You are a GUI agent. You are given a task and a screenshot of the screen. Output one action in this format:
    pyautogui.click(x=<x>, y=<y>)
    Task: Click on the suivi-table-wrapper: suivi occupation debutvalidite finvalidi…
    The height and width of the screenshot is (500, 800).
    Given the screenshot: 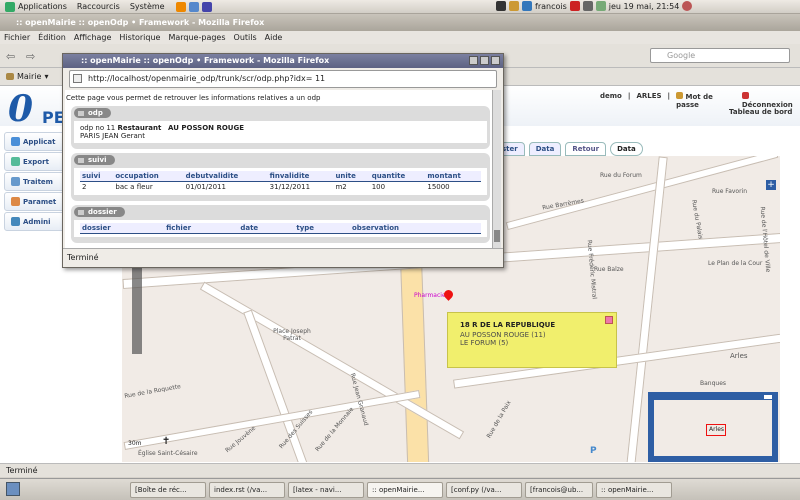 What is the action you would take?
    pyautogui.click(x=280, y=181)
    